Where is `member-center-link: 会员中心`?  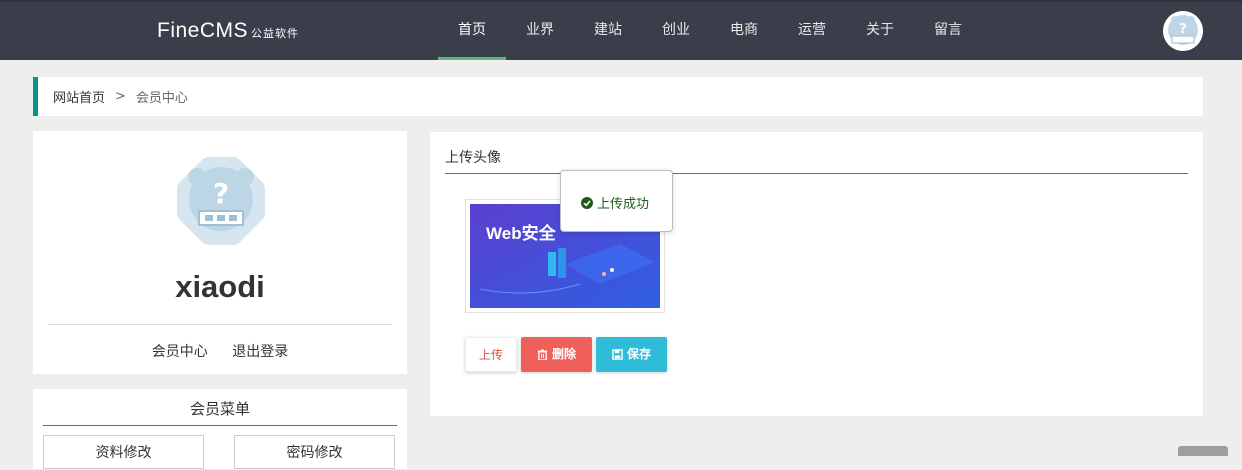 member-center-link: 会员中心 is located at coordinates (180, 352).